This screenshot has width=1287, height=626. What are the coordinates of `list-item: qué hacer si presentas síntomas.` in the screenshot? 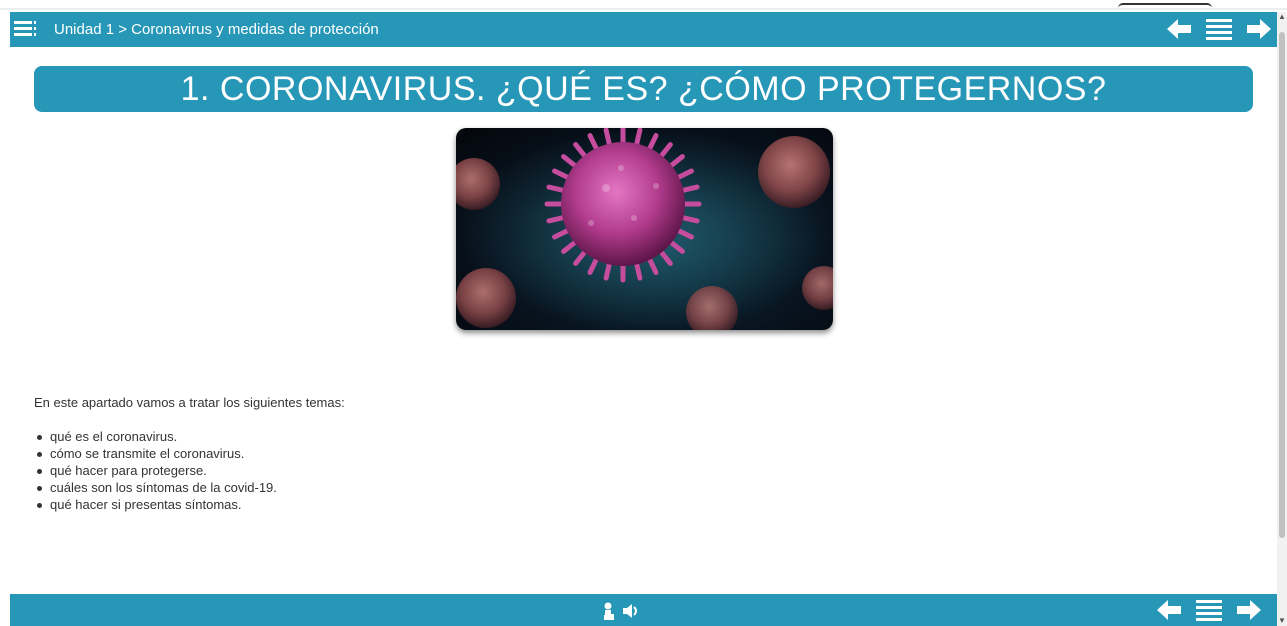 It's located at (484, 504).